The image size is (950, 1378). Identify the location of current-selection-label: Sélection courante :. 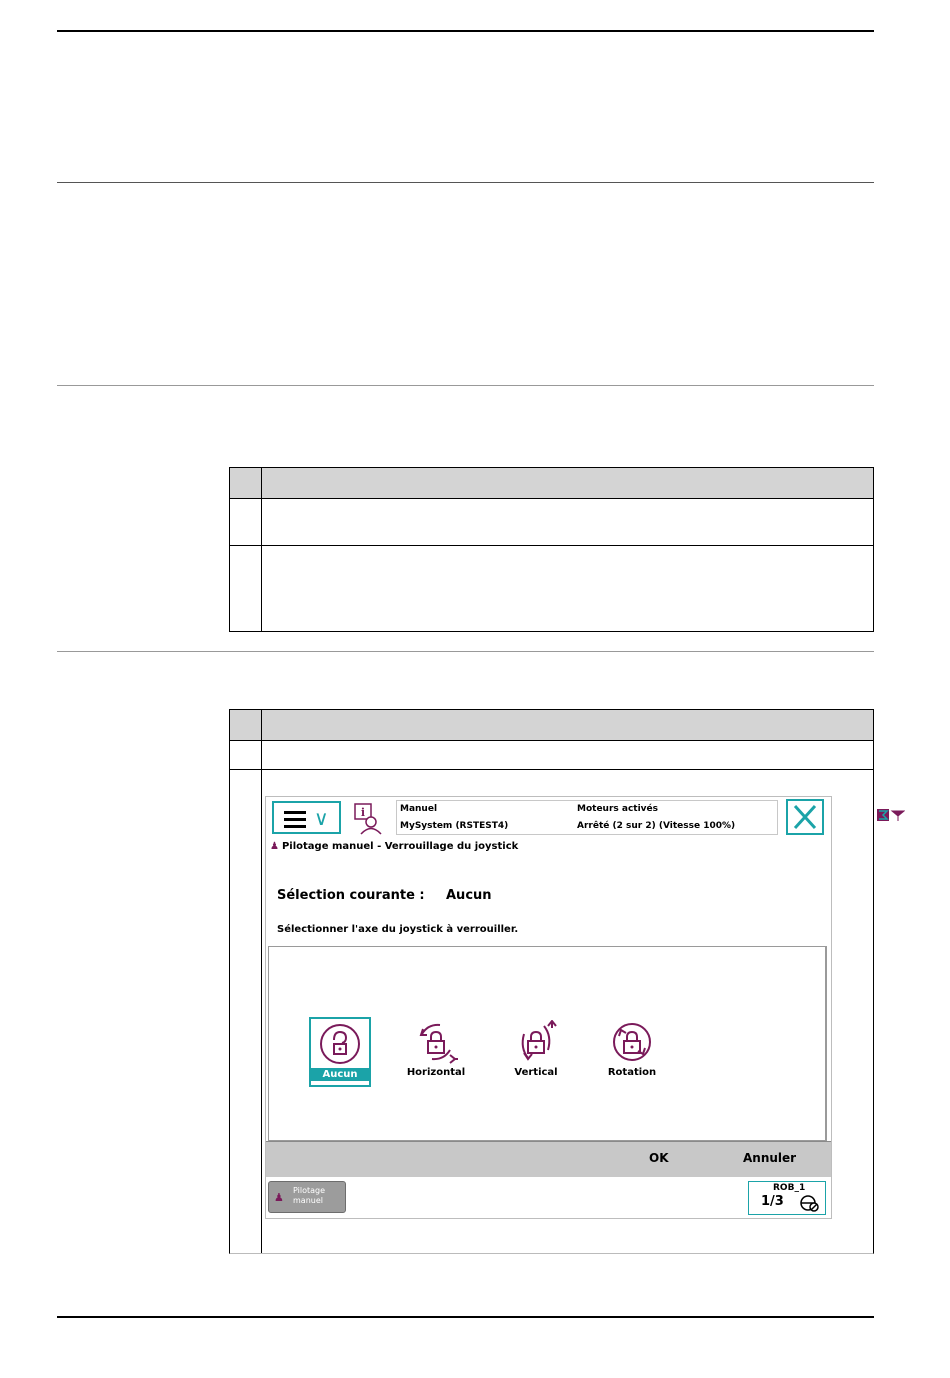
(351, 895).